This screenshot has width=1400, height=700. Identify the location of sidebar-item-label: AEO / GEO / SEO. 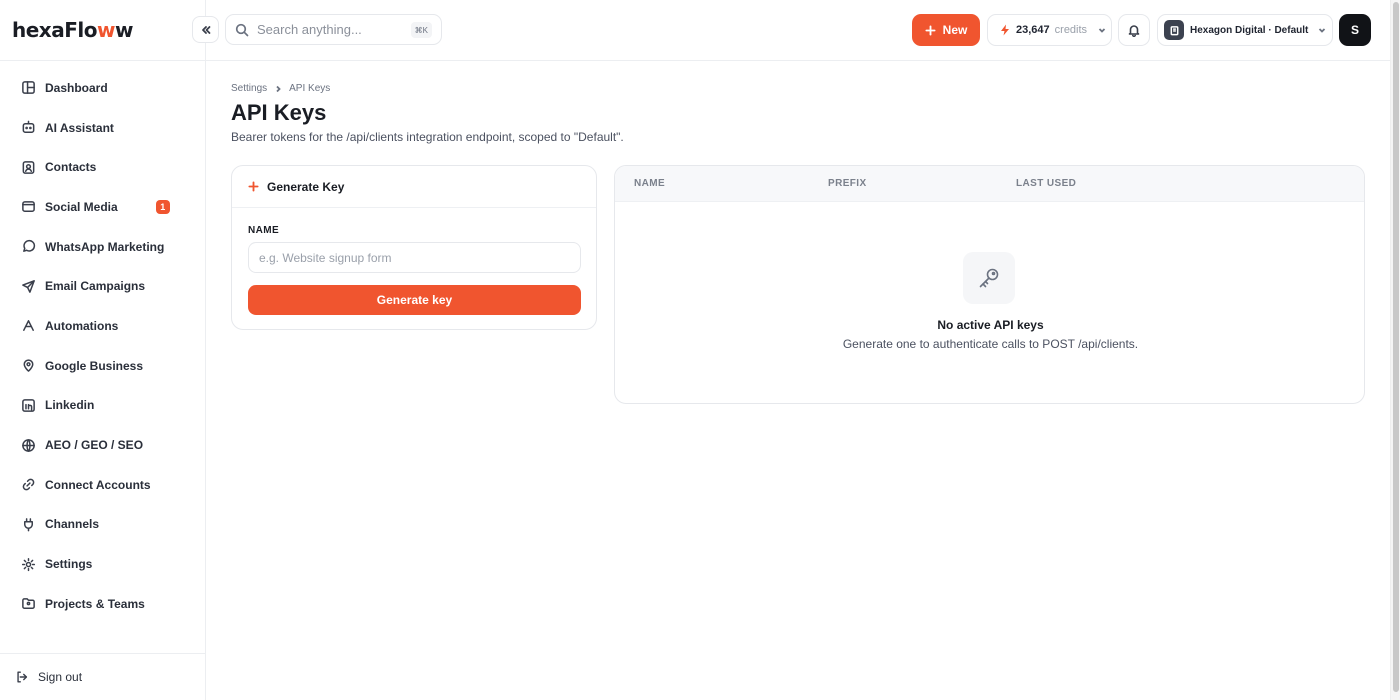
(94, 445).